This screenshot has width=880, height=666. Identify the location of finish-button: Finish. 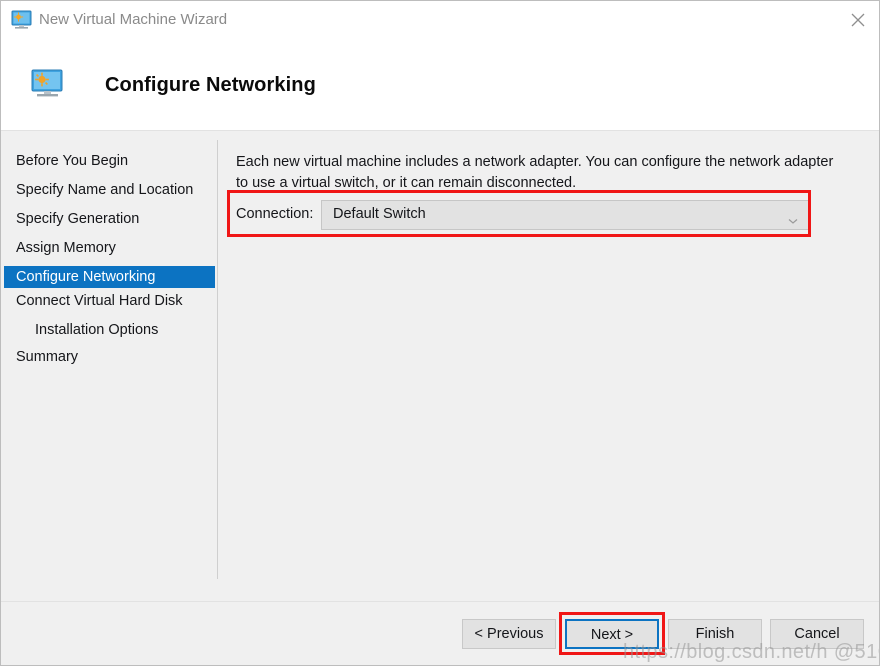
(715, 634).